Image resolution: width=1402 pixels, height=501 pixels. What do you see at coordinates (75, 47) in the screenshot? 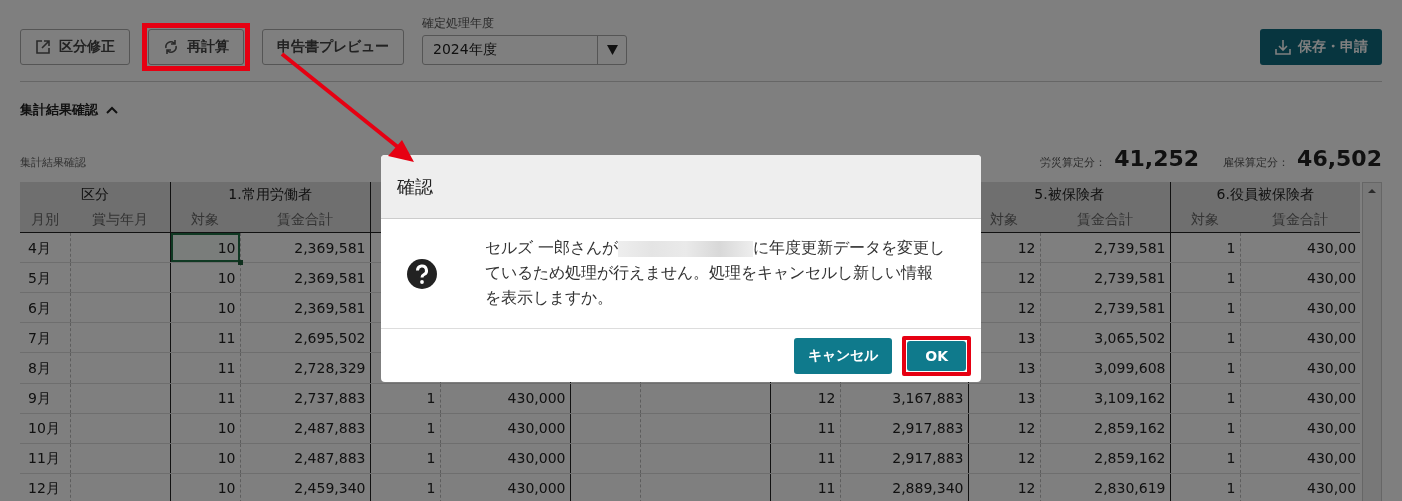
I see `edit-button: 区分修正` at bounding box center [75, 47].